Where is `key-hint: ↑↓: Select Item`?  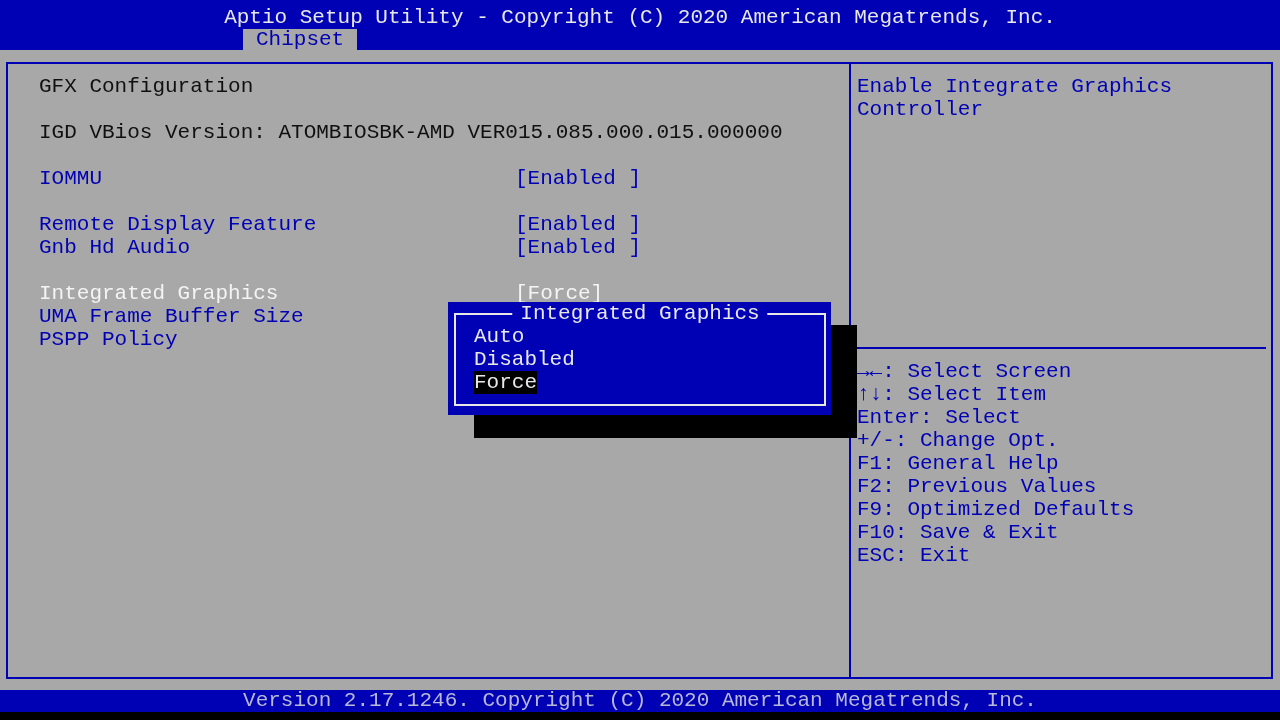
key-hint: ↑↓: Select Item is located at coordinates (952, 394).